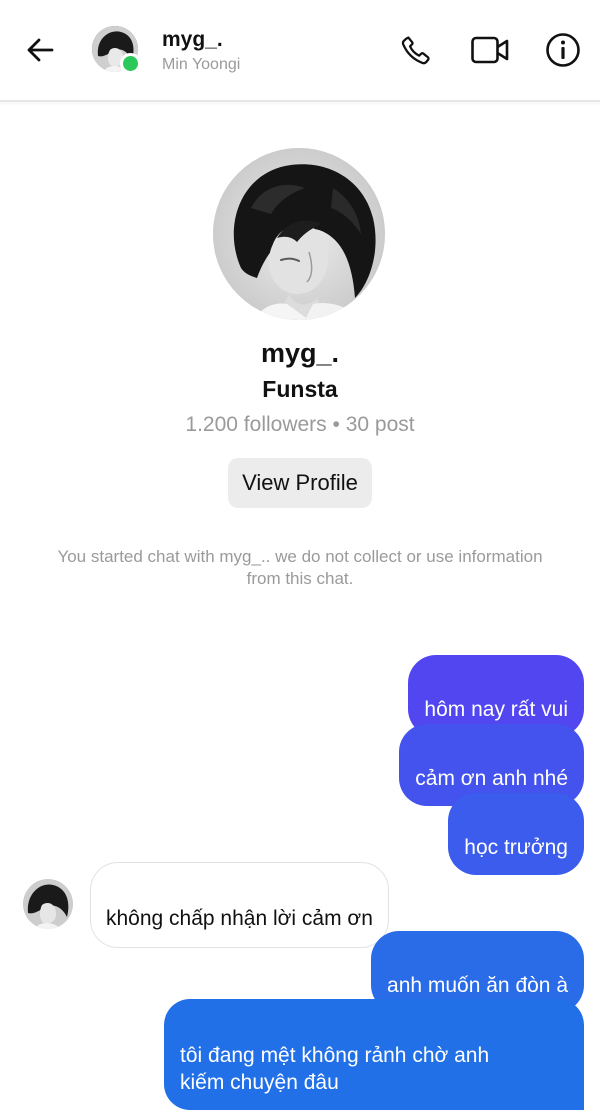  What do you see at coordinates (192, 40) in the screenshot?
I see `header-username: myg_.` at bounding box center [192, 40].